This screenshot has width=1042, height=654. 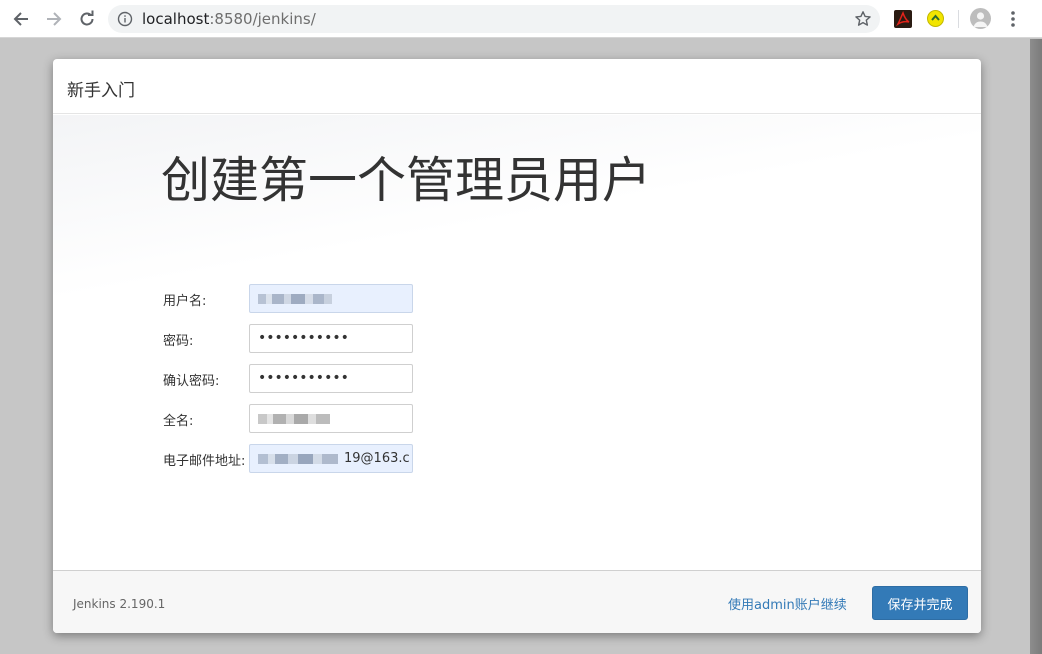 I want to click on info-icon, so click(x=125, y=19).